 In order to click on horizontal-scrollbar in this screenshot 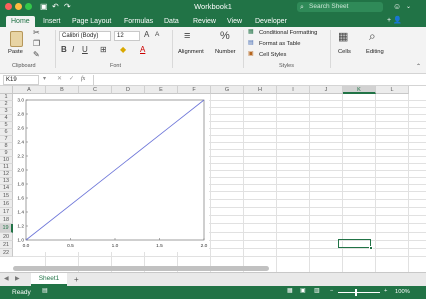, I will do `click(141, 268)`.